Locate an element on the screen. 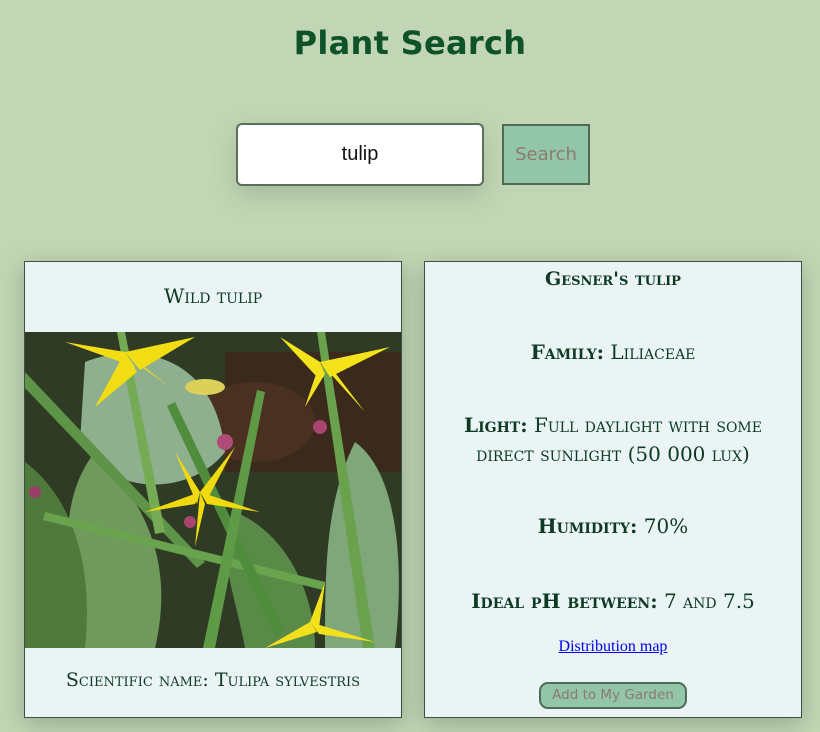  humidity-row: Humidity: 70% is located at coordinates (613, 526).